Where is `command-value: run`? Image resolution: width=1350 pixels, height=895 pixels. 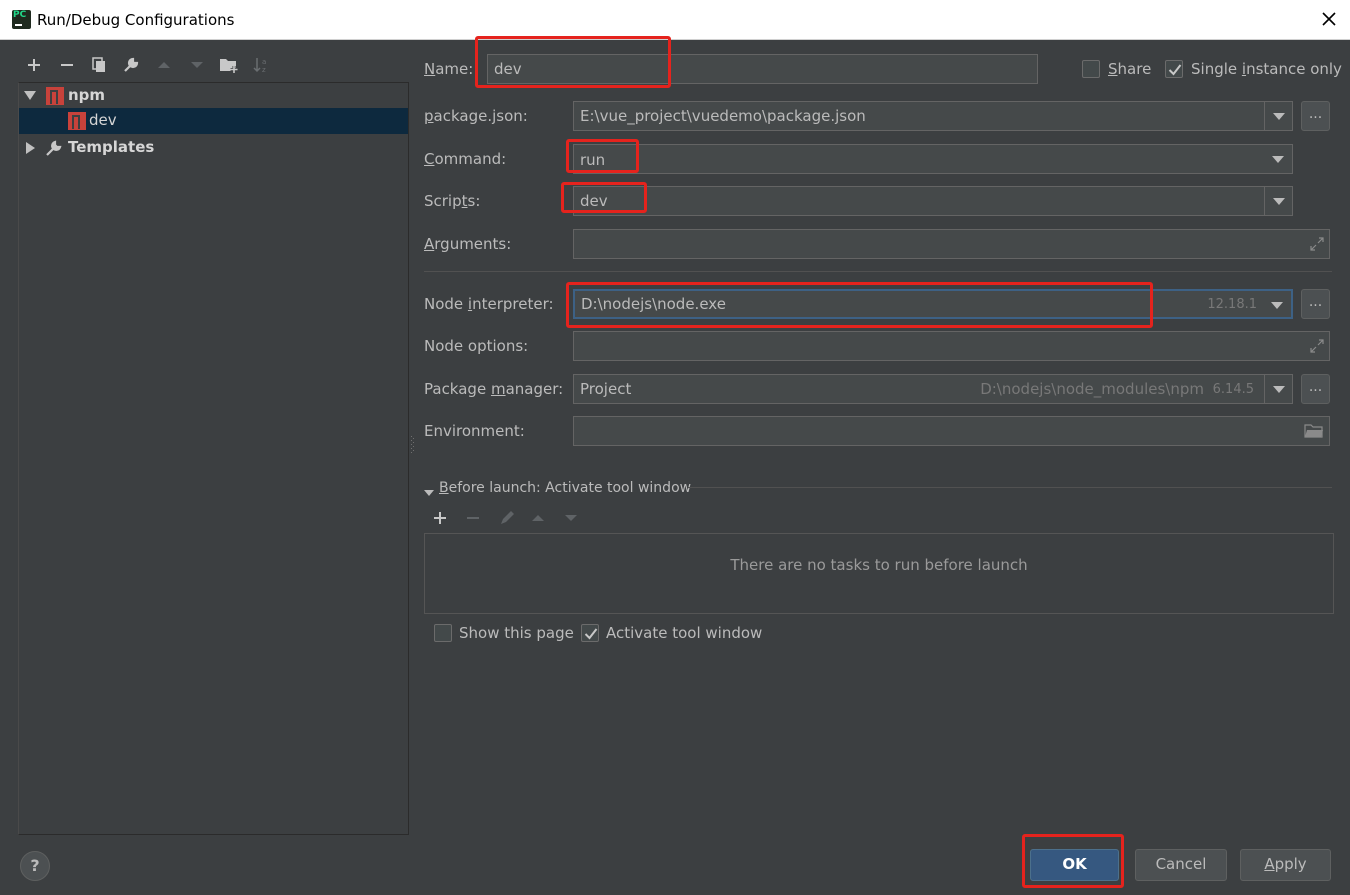
command-value: run is located at coordinates (593, 160).